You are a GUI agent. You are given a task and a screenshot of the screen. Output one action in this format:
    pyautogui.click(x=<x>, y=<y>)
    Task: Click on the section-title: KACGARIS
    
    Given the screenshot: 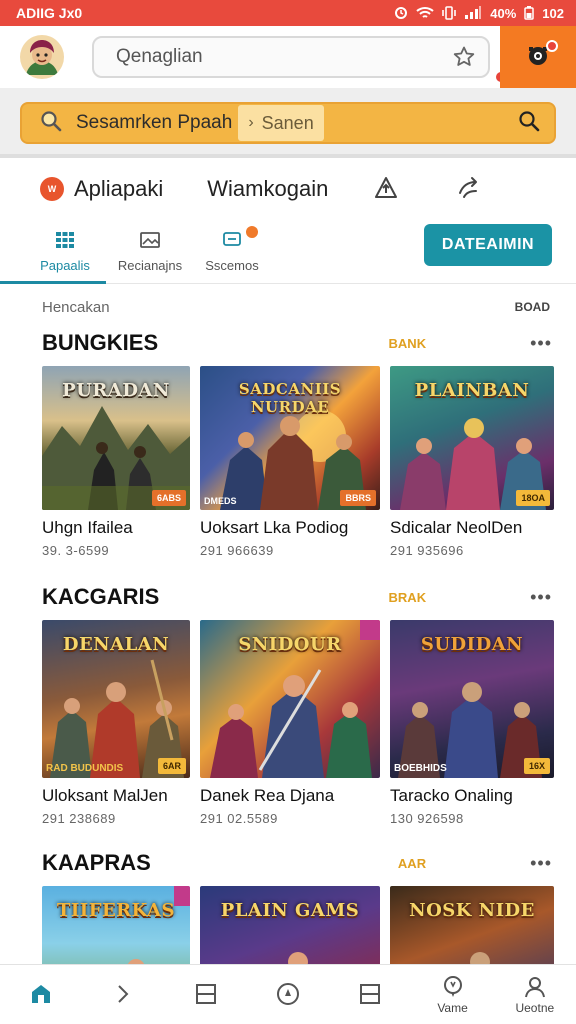 What is the action you would take?
    pyautogui.click(x=101, y=596)
    